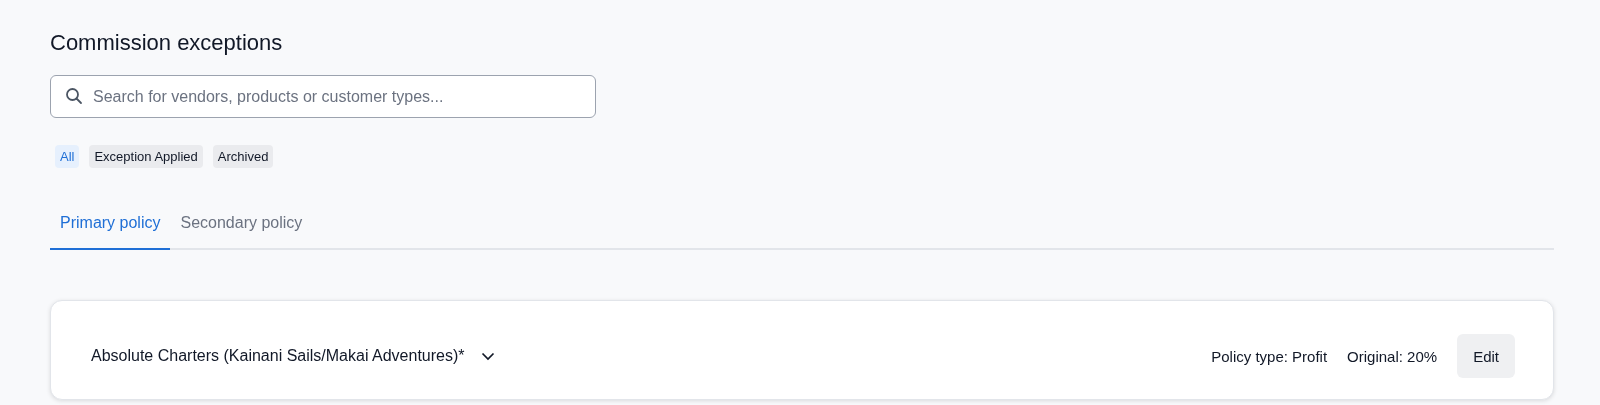 This screenshot has width=1600, height=405. I want to click on edit-button: Edit, so click(1486, 356).